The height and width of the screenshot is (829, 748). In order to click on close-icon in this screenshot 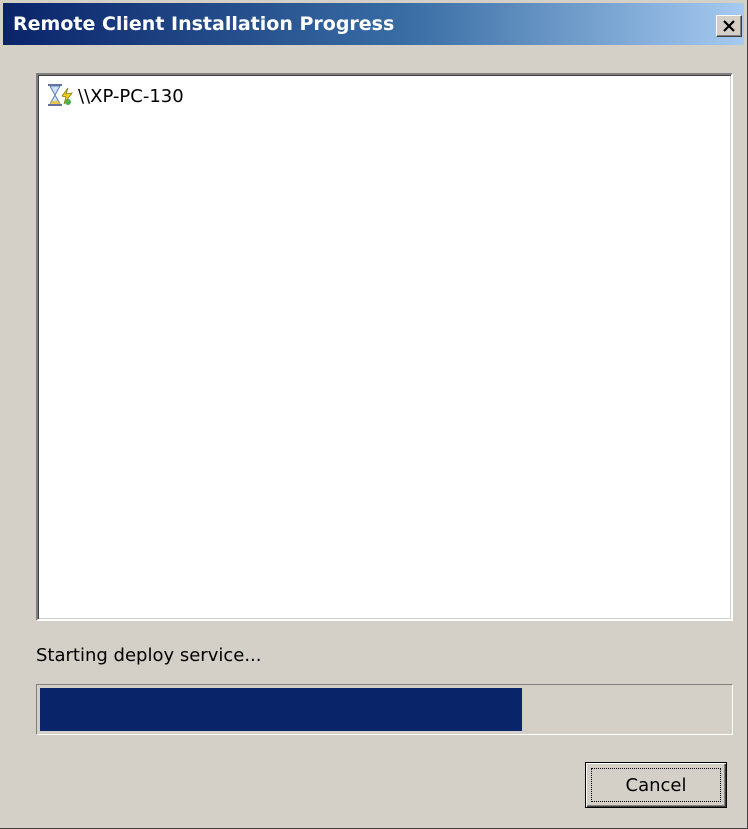, I will do `click(729, 26)`.